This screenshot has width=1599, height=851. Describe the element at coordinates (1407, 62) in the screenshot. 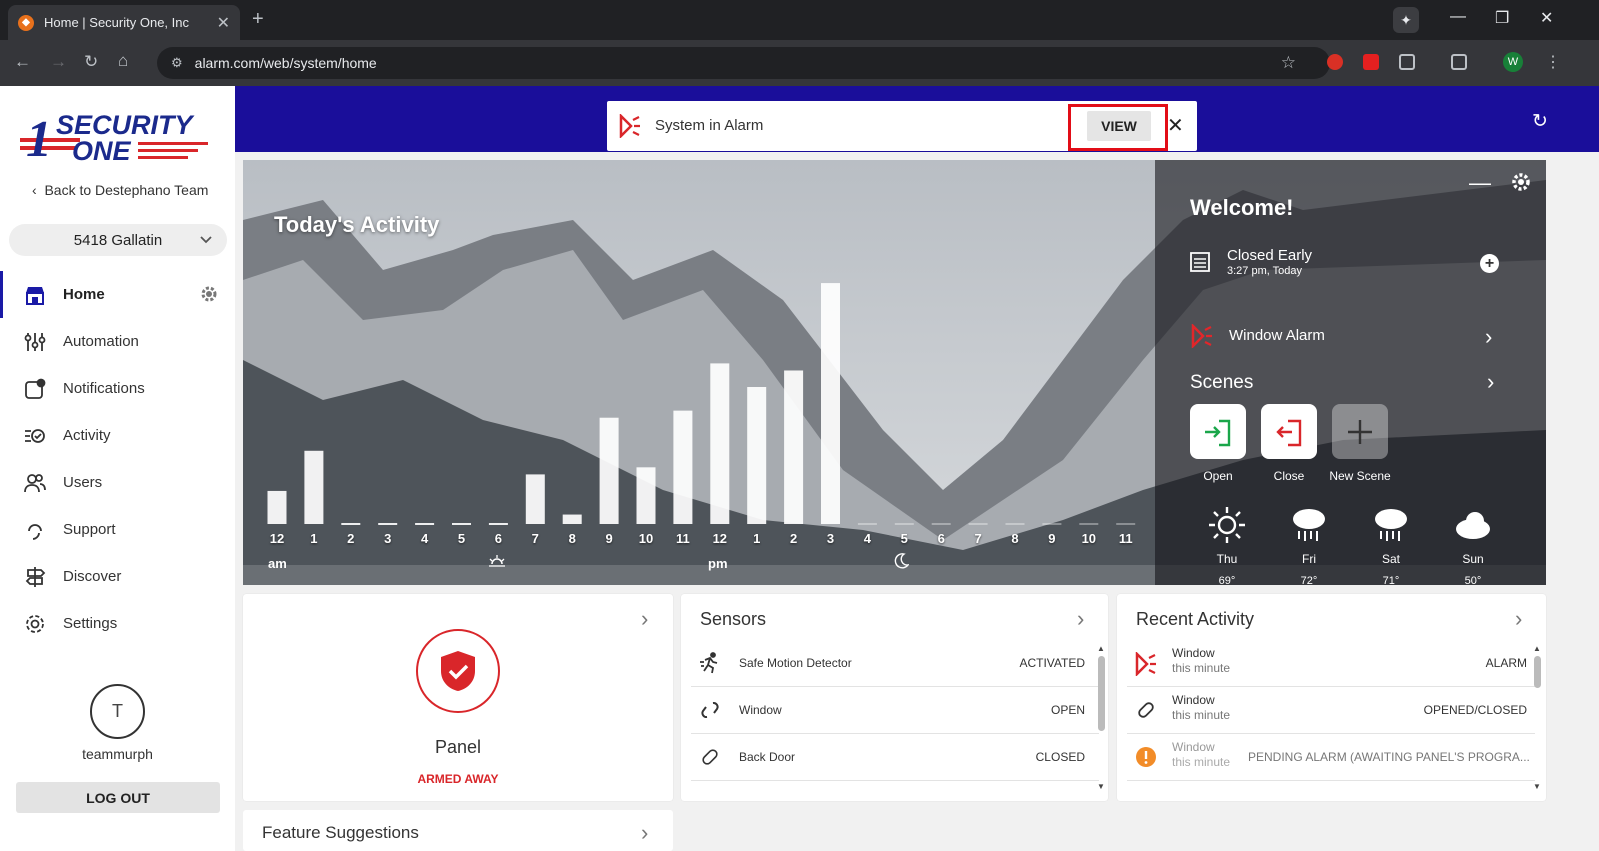

I see `extensions-puzzle-icon` at that location.